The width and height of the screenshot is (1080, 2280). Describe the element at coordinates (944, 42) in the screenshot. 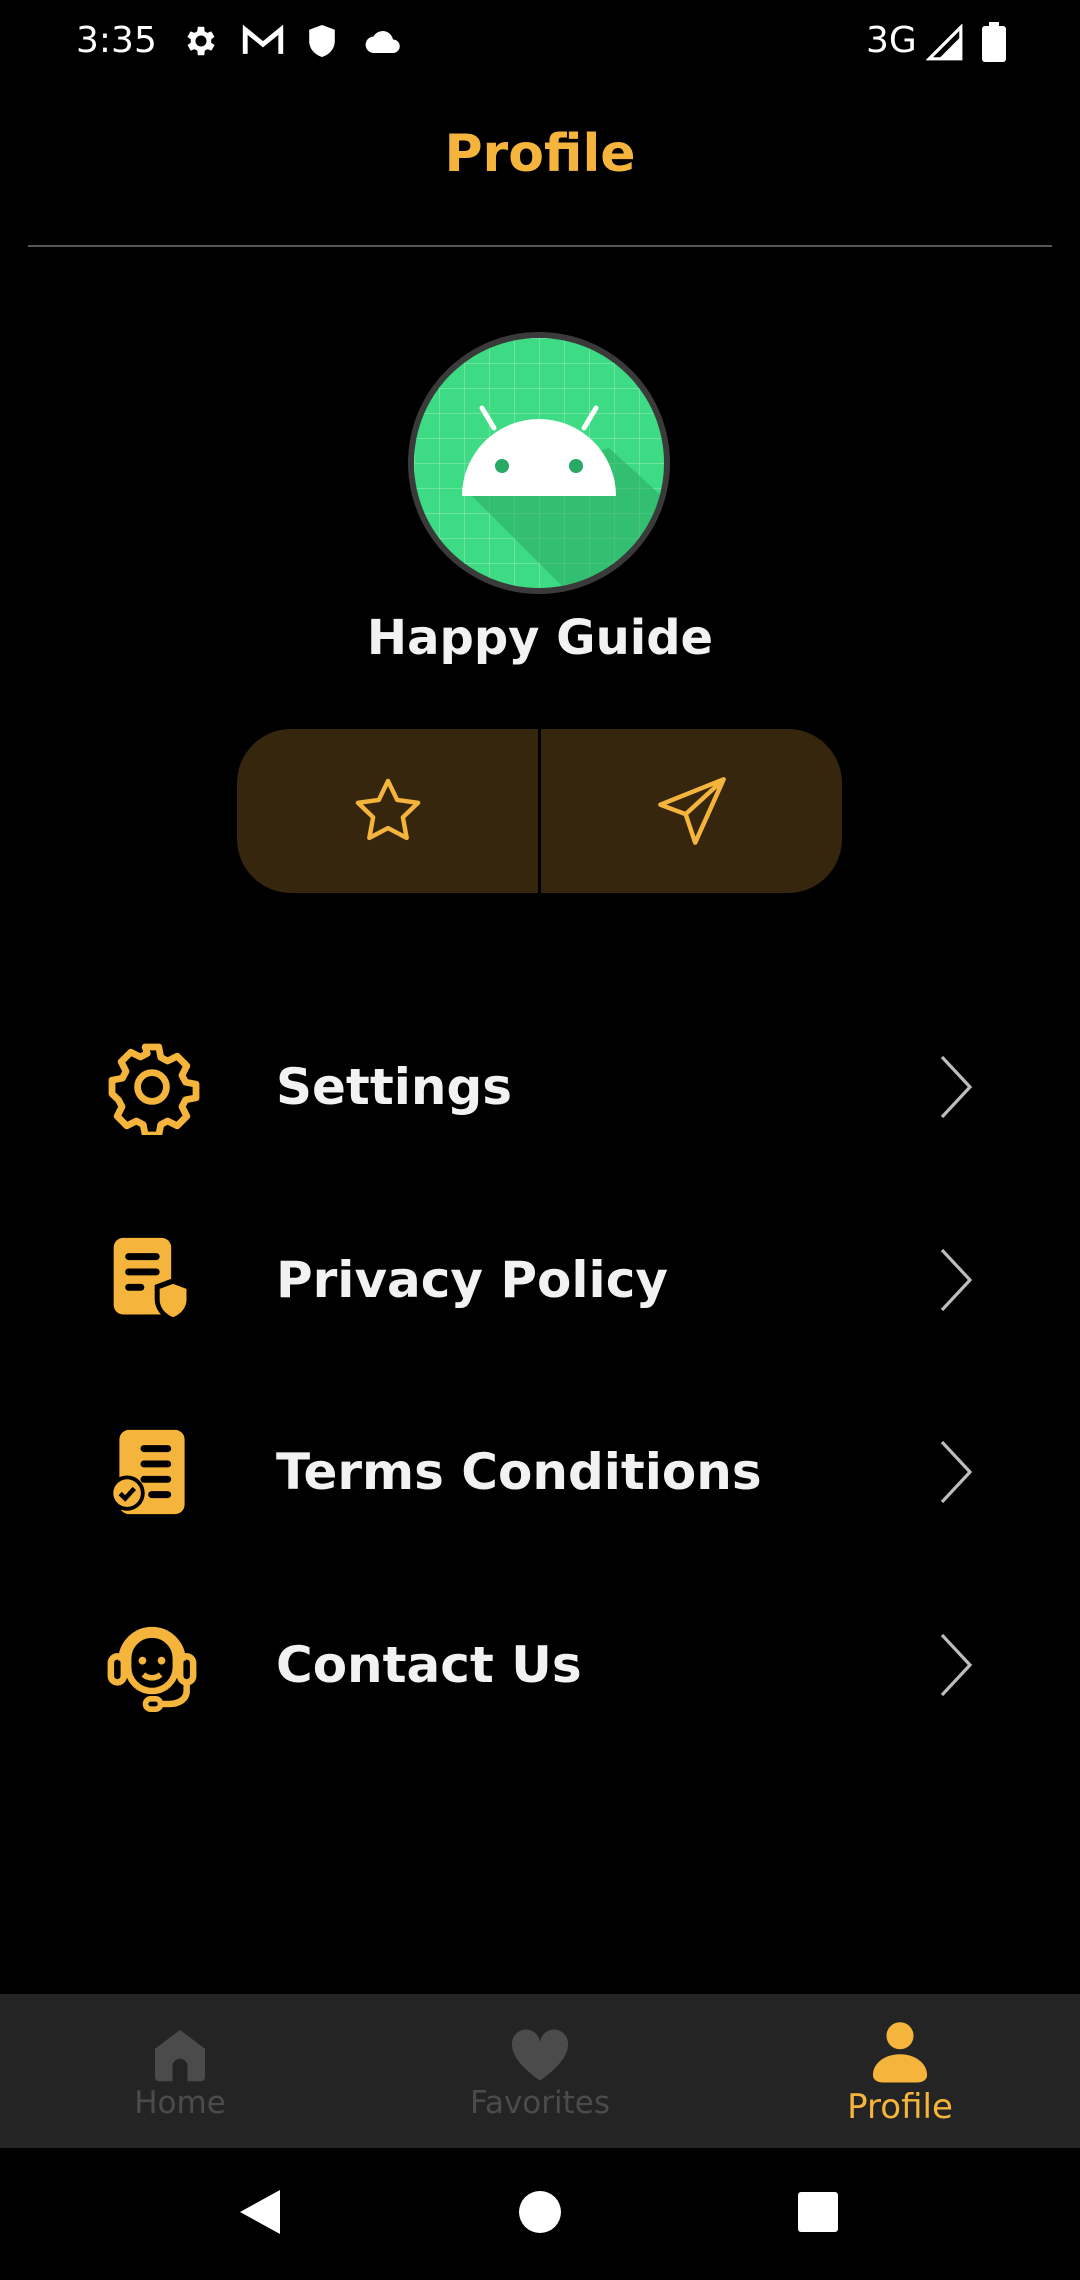

I see `signal-icon` at that location.